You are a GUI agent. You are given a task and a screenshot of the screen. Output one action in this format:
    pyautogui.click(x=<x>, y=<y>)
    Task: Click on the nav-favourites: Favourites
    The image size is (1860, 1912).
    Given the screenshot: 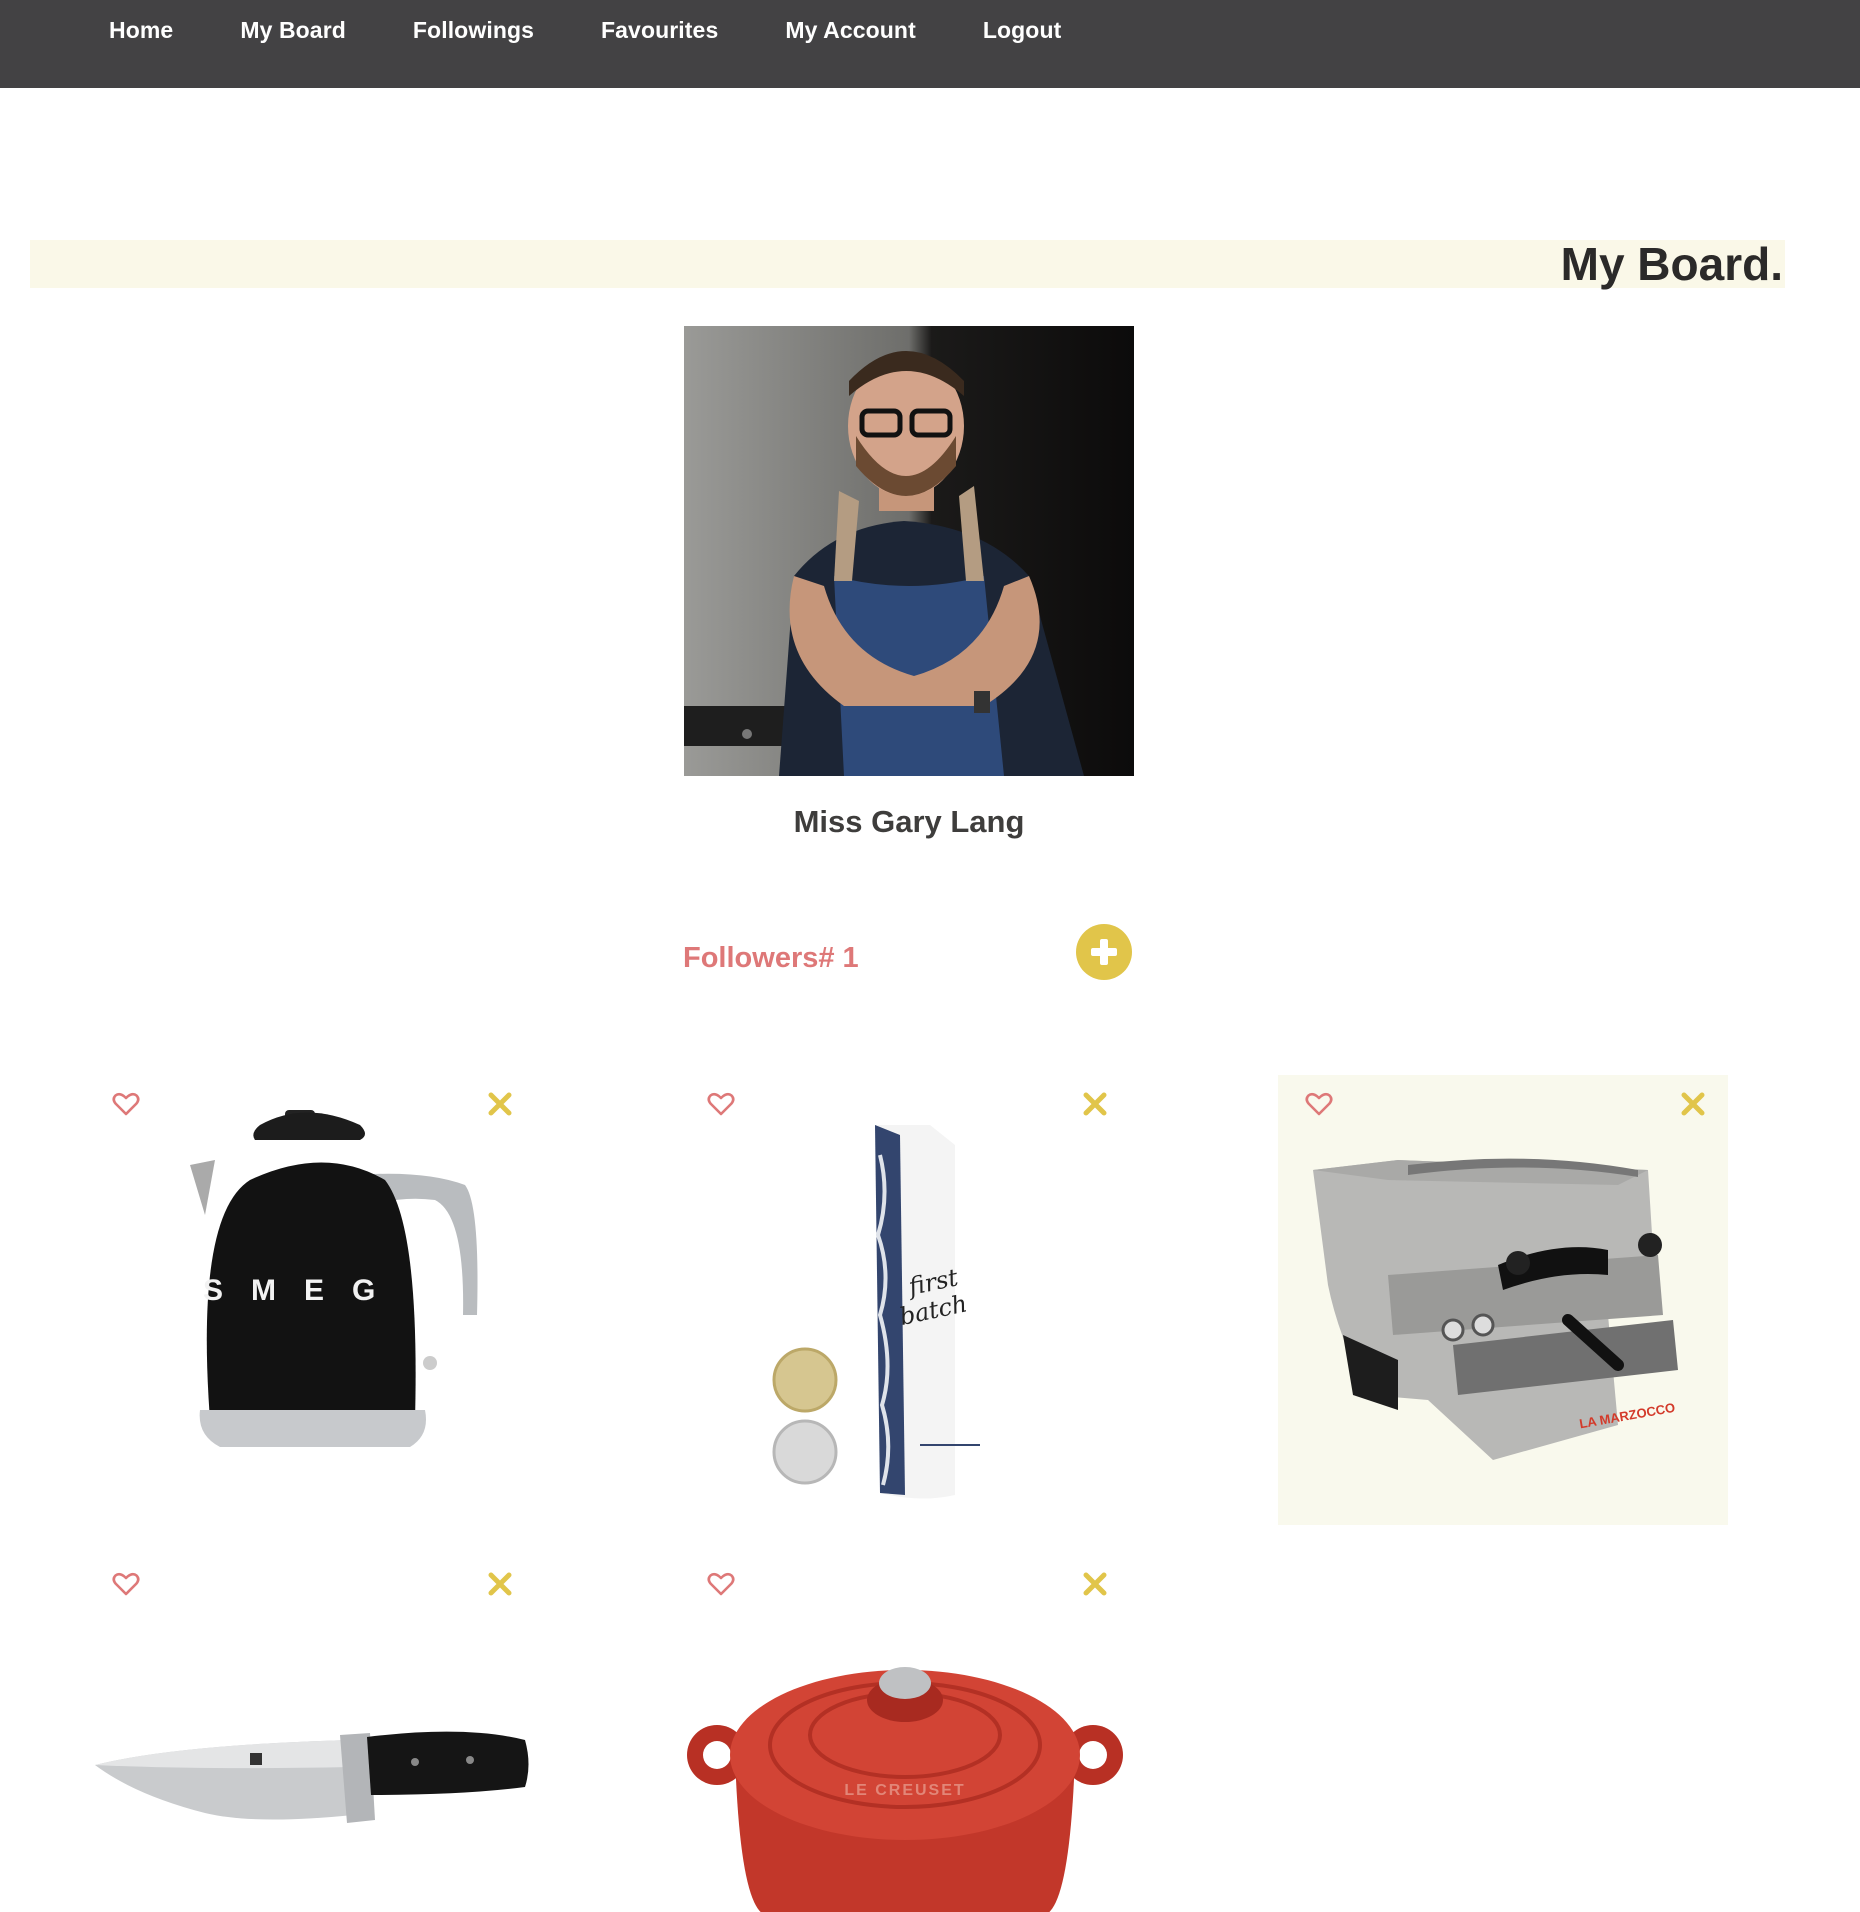 What is the action you would take?
    pyautogui.click(x=659, y=30)
    